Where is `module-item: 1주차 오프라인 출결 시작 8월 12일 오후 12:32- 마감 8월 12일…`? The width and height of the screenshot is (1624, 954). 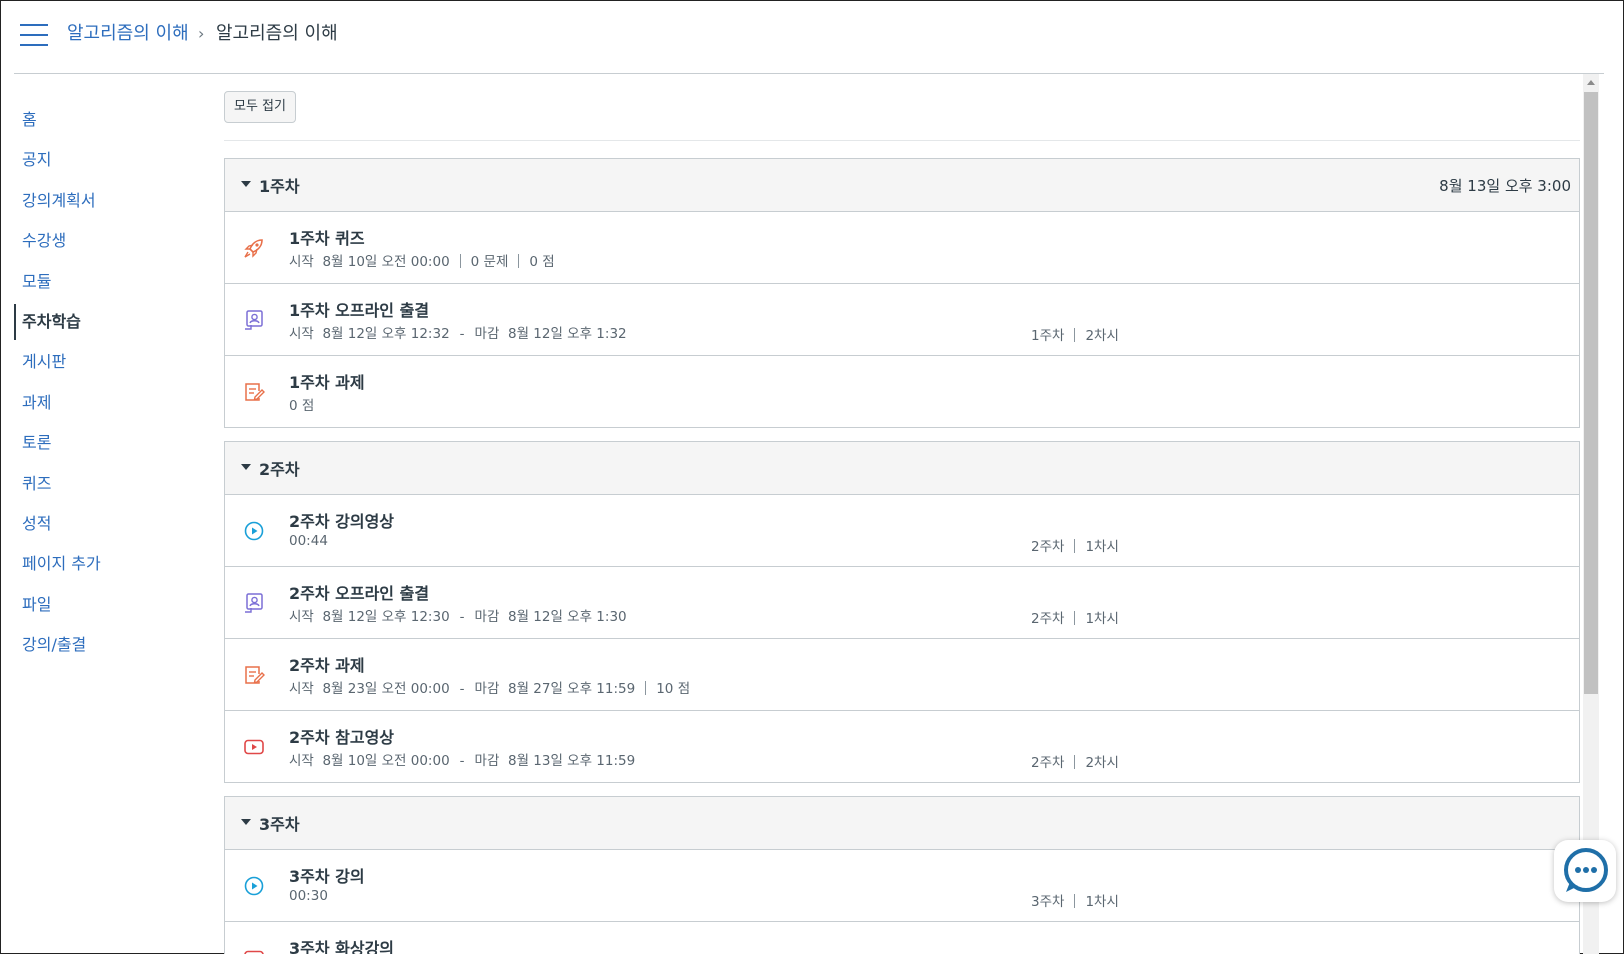
module-item: 1주차 오프라인 출결 시작 8월 12일 오후 12:32- 마감 8월 12일… is located at coordinates (902, 320).